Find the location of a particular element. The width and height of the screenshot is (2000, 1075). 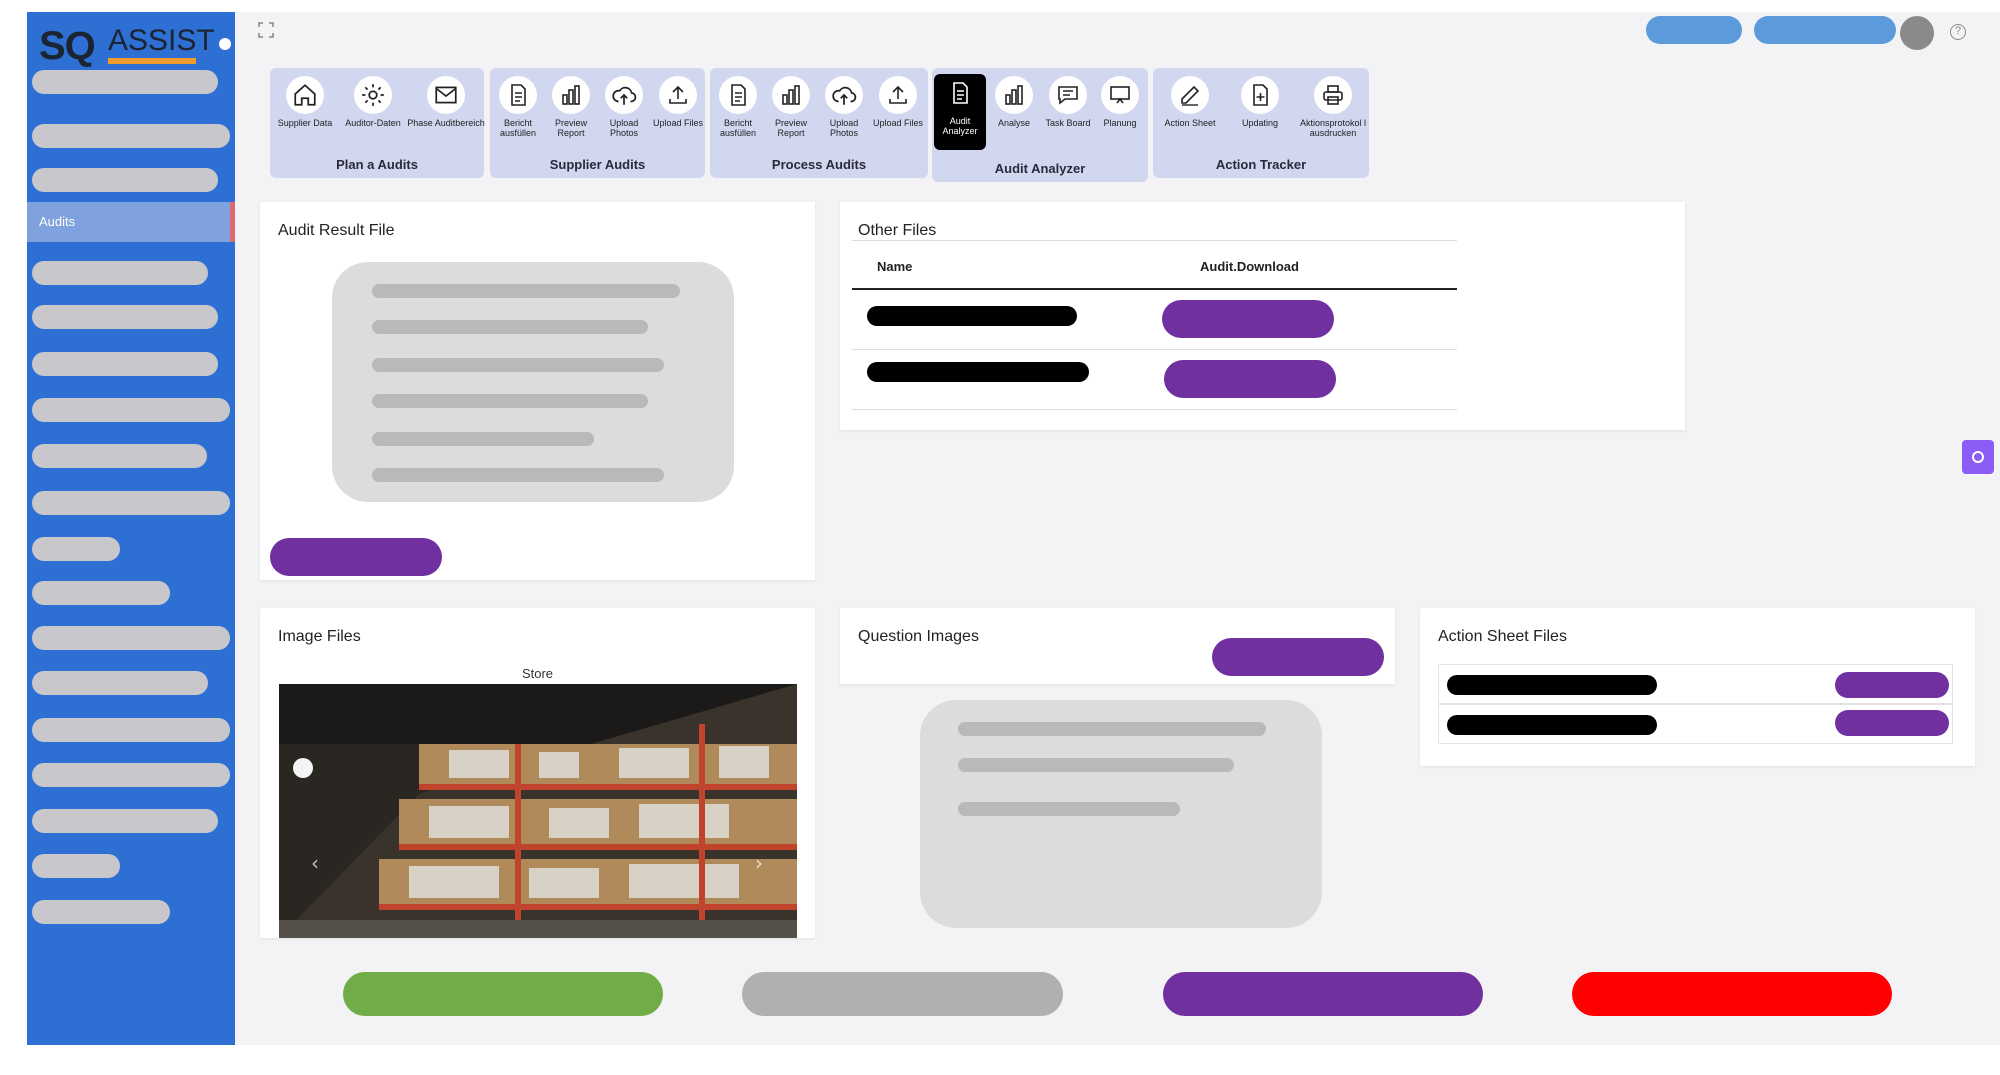

logo-underline is located at coordinates (152, 61).